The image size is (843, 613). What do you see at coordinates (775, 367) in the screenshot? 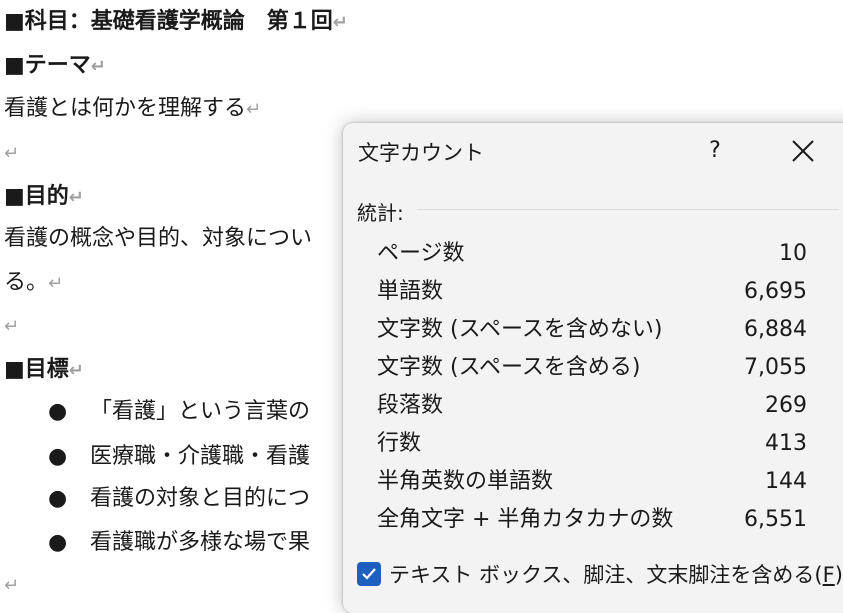
I see `stat-value: 7,055` at bounding box center [775, 367].